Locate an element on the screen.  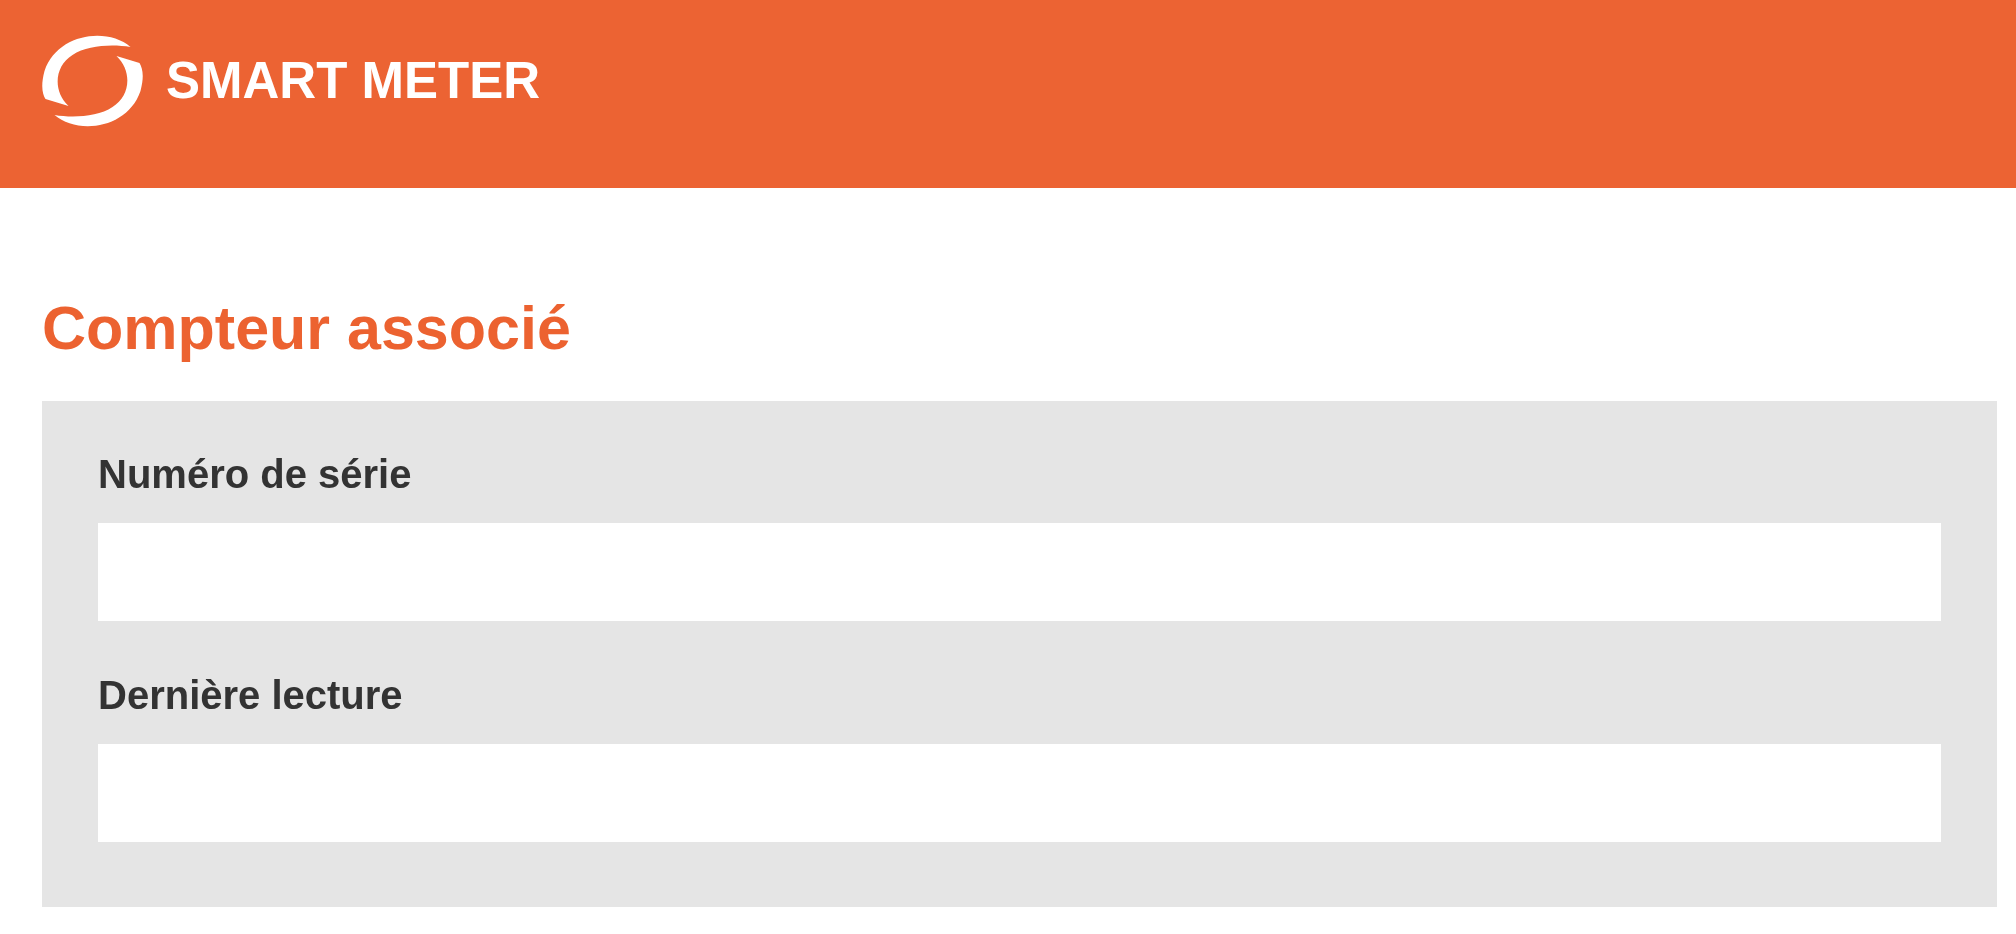
app-title: SMART METER is located at coordinates (353, 81).